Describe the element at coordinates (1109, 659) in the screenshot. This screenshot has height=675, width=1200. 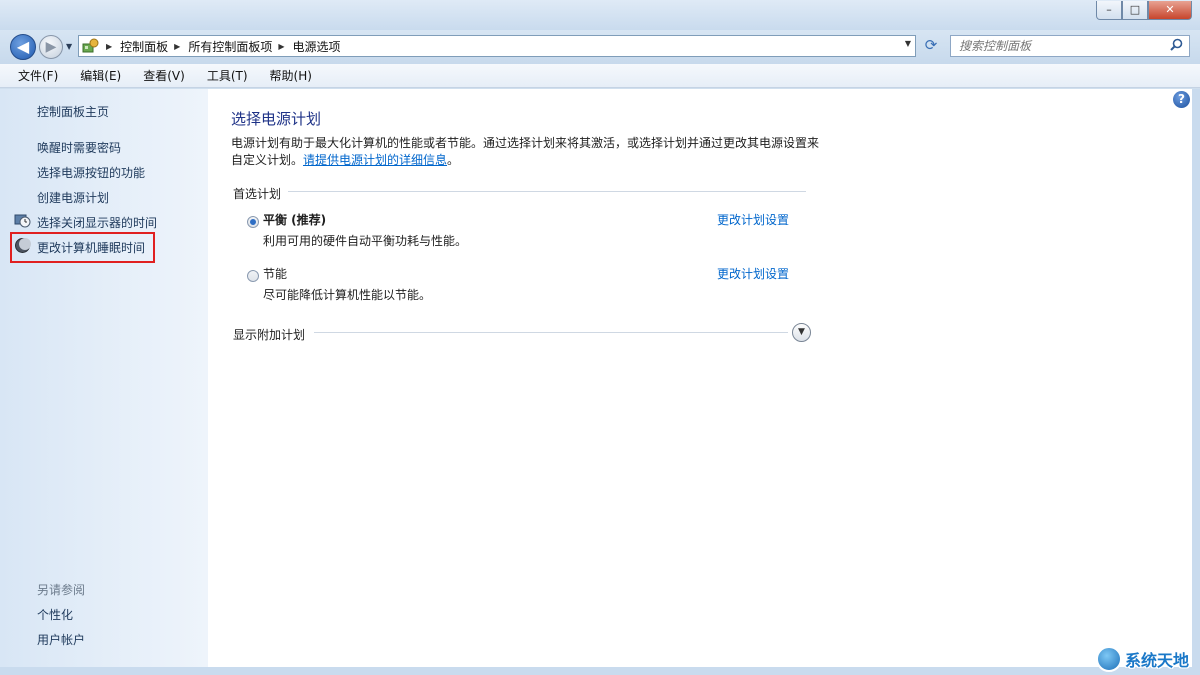
I see `watermark-logo-icon` at that location.